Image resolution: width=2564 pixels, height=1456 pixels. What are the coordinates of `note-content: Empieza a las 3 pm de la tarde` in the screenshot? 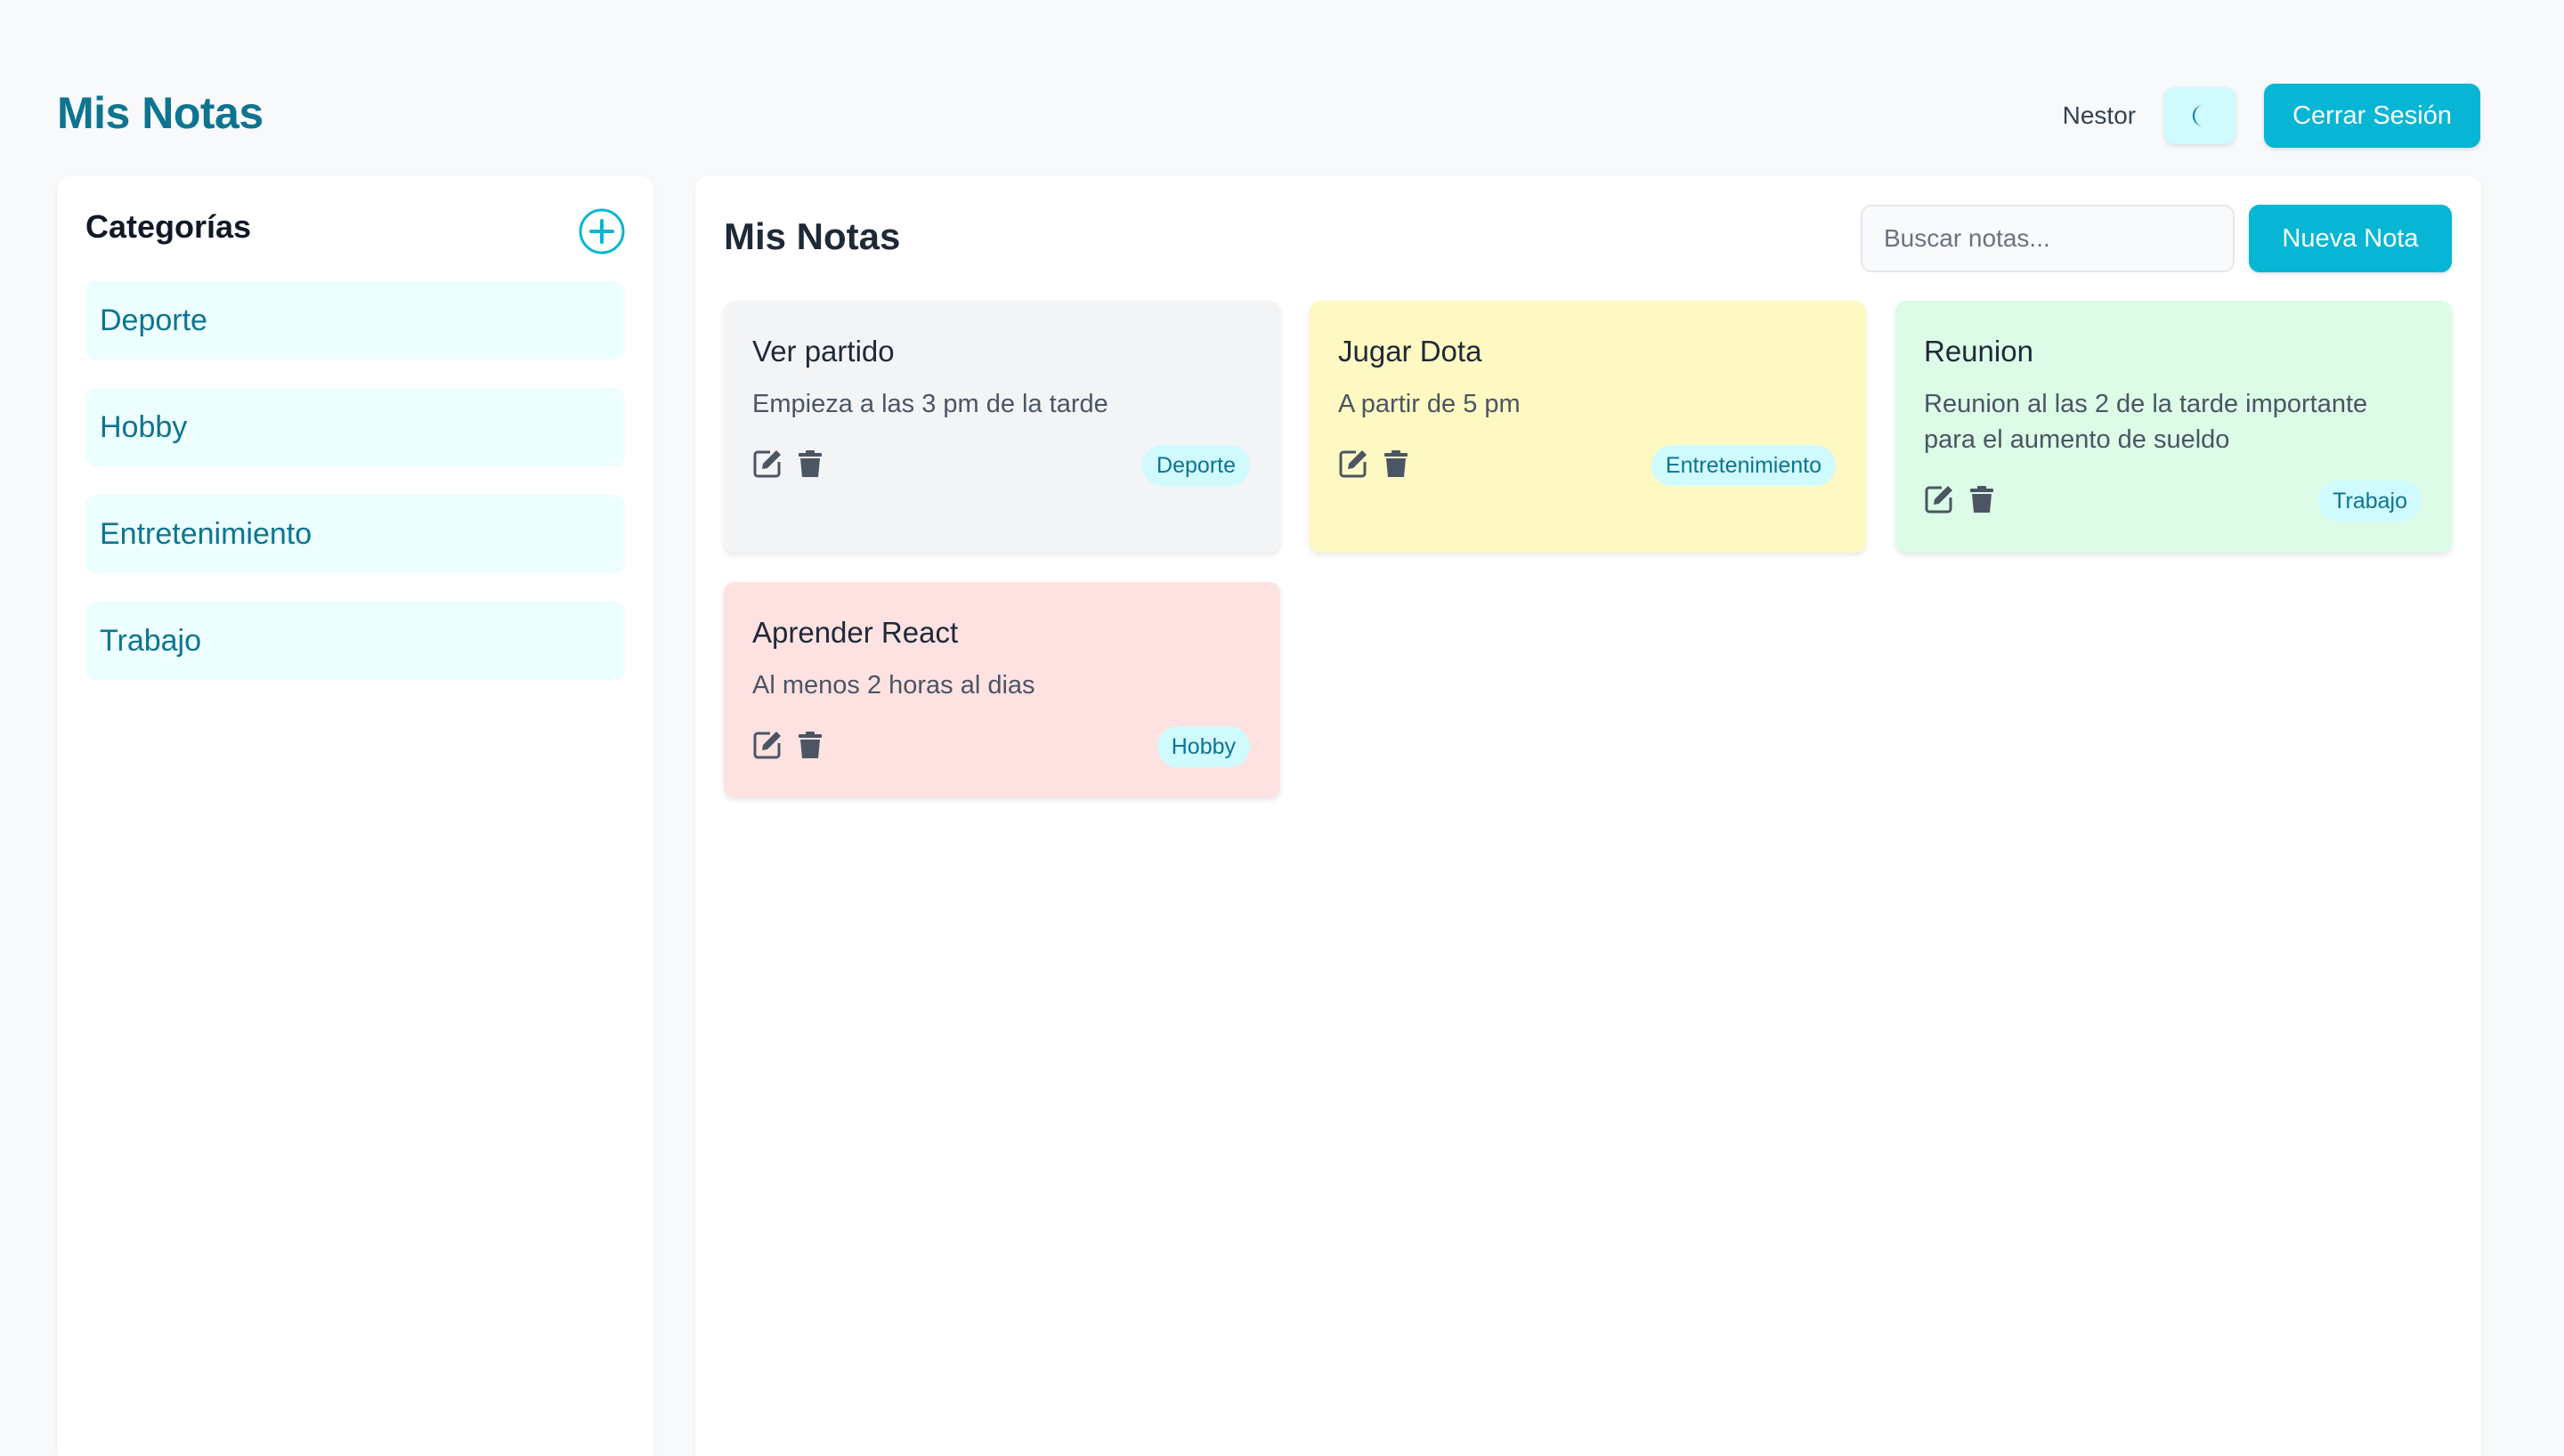 It's located at (930, 404).